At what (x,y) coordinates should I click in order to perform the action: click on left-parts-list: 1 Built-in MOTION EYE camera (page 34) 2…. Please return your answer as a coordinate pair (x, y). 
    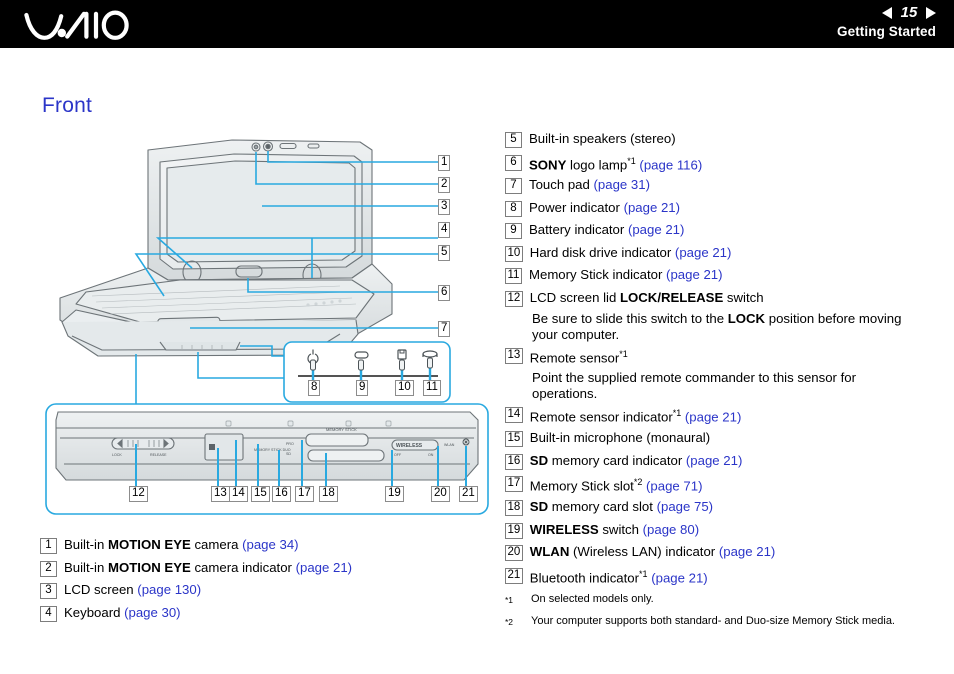
    Looking at the image, I should click on (270, 582).